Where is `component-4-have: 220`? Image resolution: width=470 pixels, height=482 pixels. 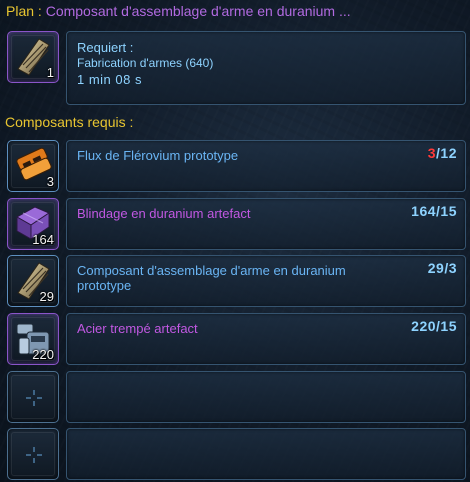 component-4-have: 220 is located at coordinates (424, 326).